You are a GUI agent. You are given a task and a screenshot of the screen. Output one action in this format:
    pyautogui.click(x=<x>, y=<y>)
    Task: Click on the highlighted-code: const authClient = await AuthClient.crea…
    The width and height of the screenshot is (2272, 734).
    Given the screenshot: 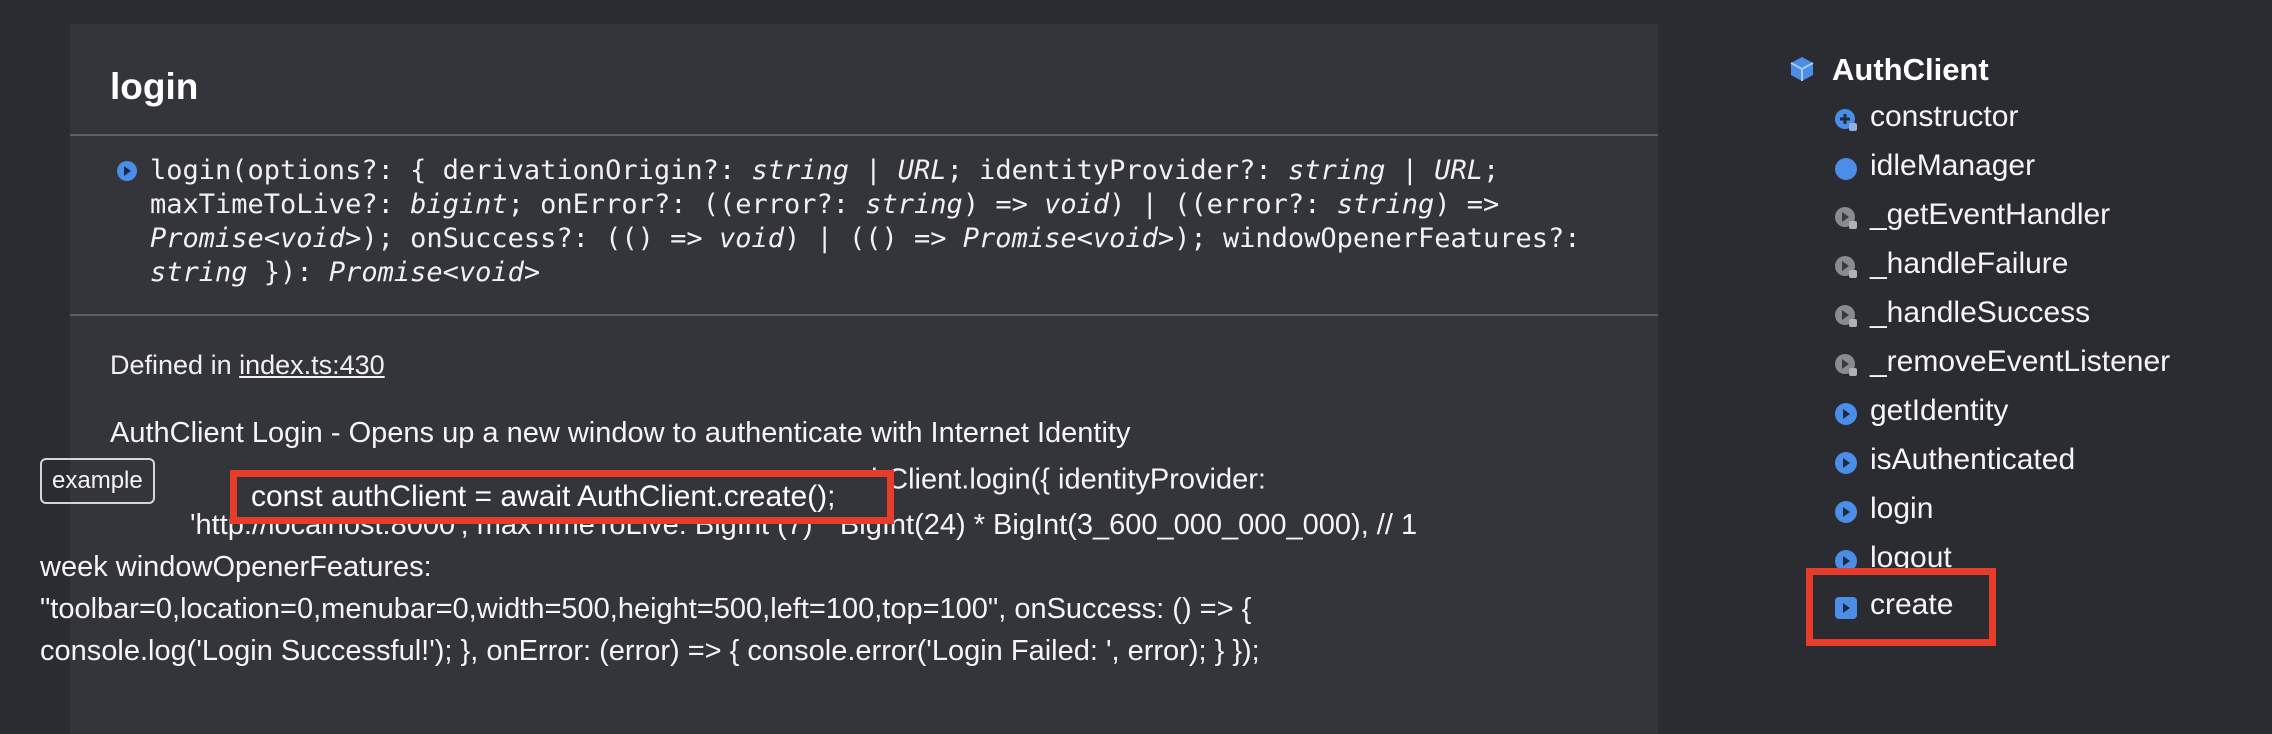 What is the action you would take?
    pyautogui.click(x=562, y=497)
    